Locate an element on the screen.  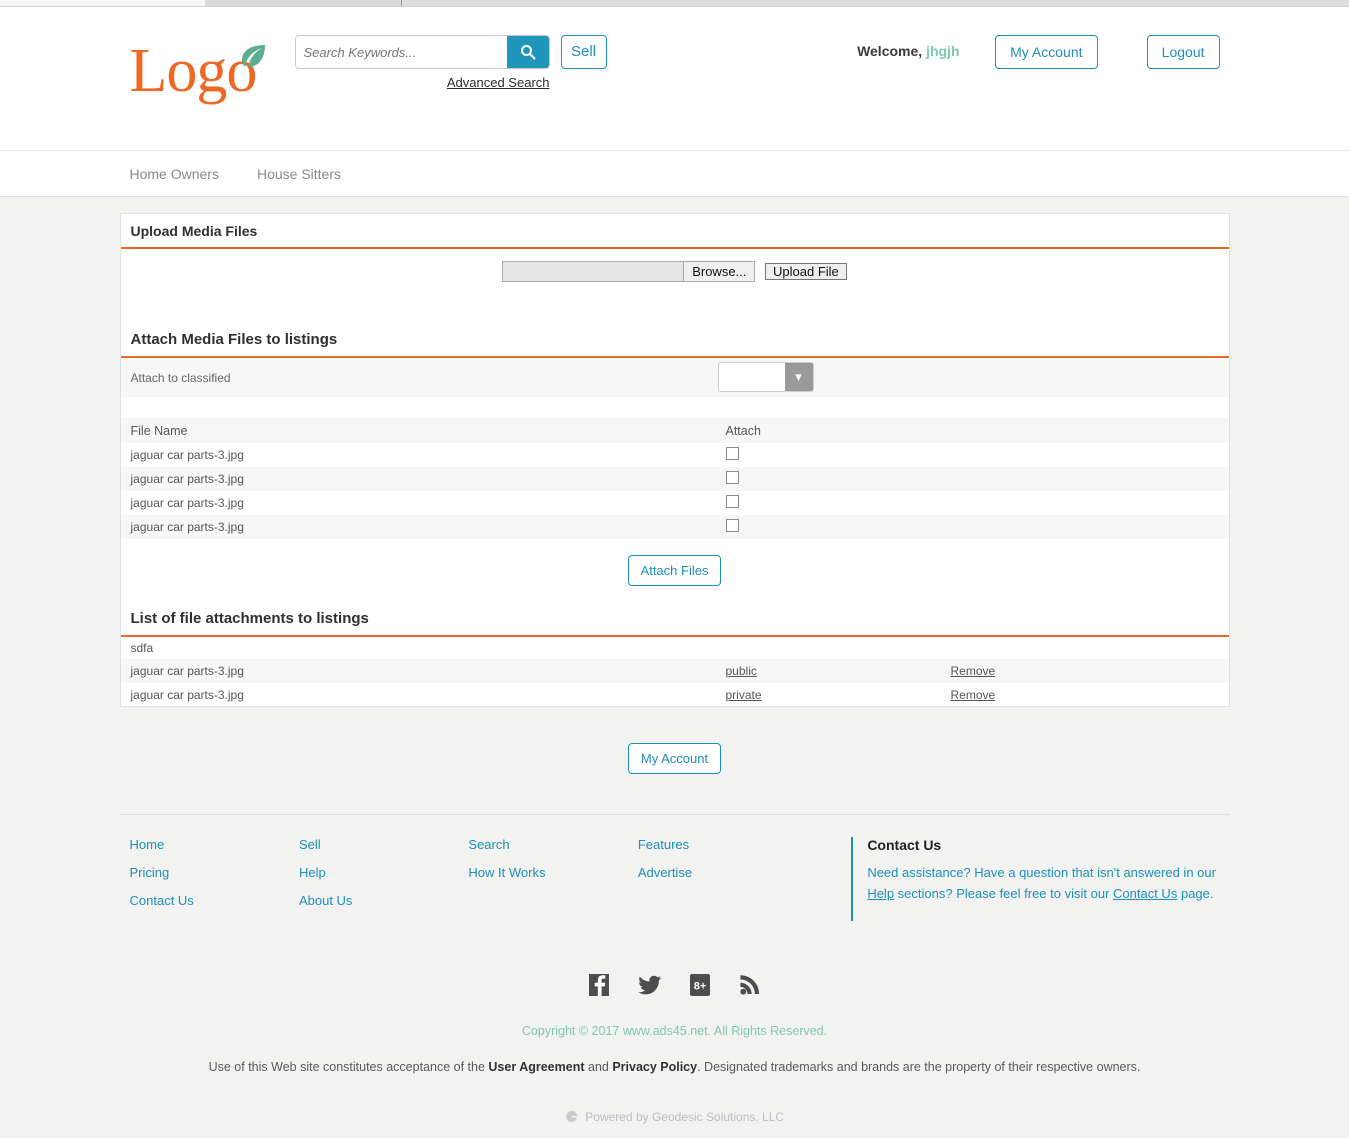
footer-contact-us-link: Contact Us is located at coordinates (1145, 893).